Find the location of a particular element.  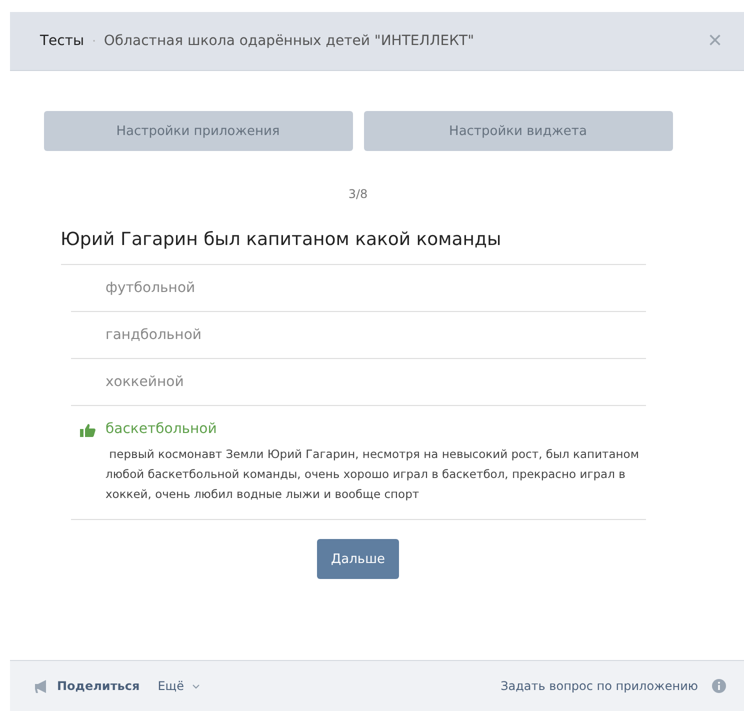

info-icon is located at coordinates (719, 686).